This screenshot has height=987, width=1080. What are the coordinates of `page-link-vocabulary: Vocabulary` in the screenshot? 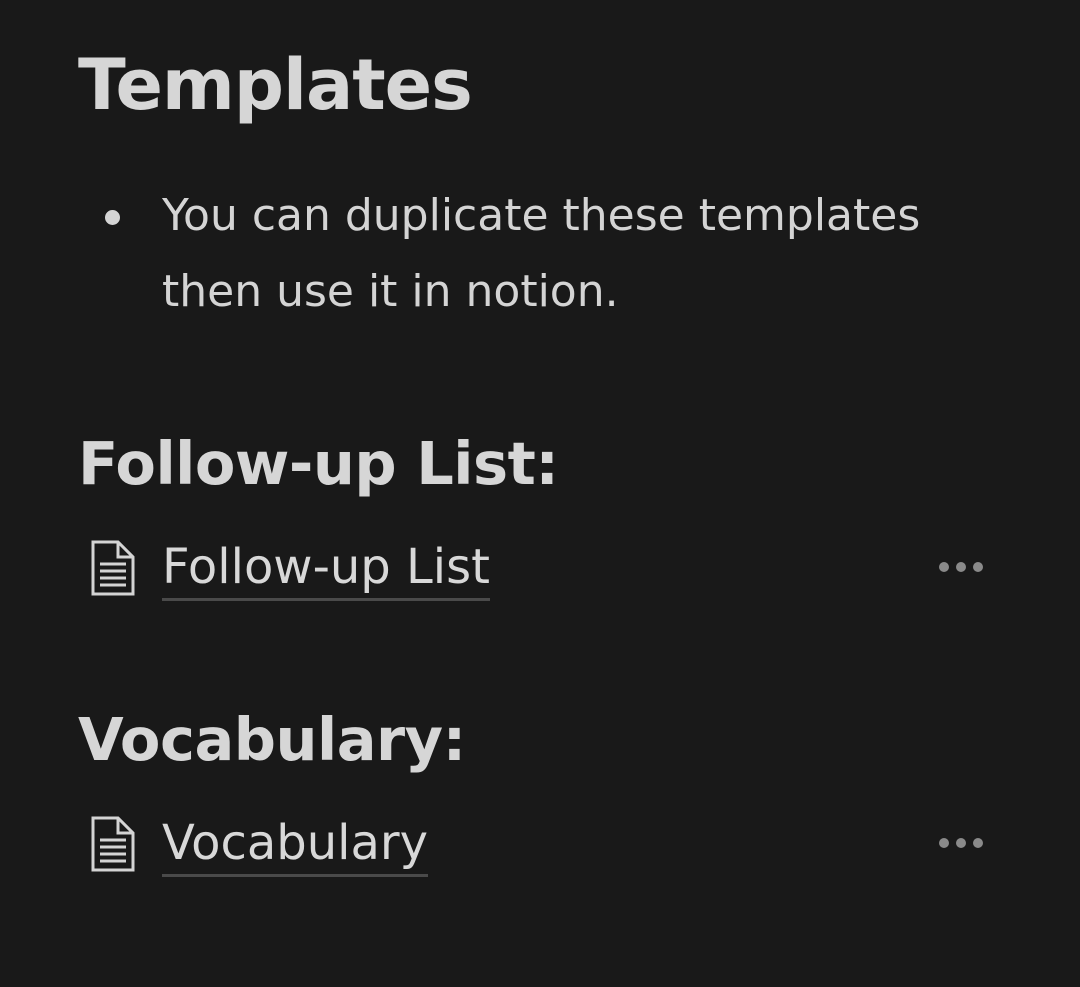 It's located at (540, 843).